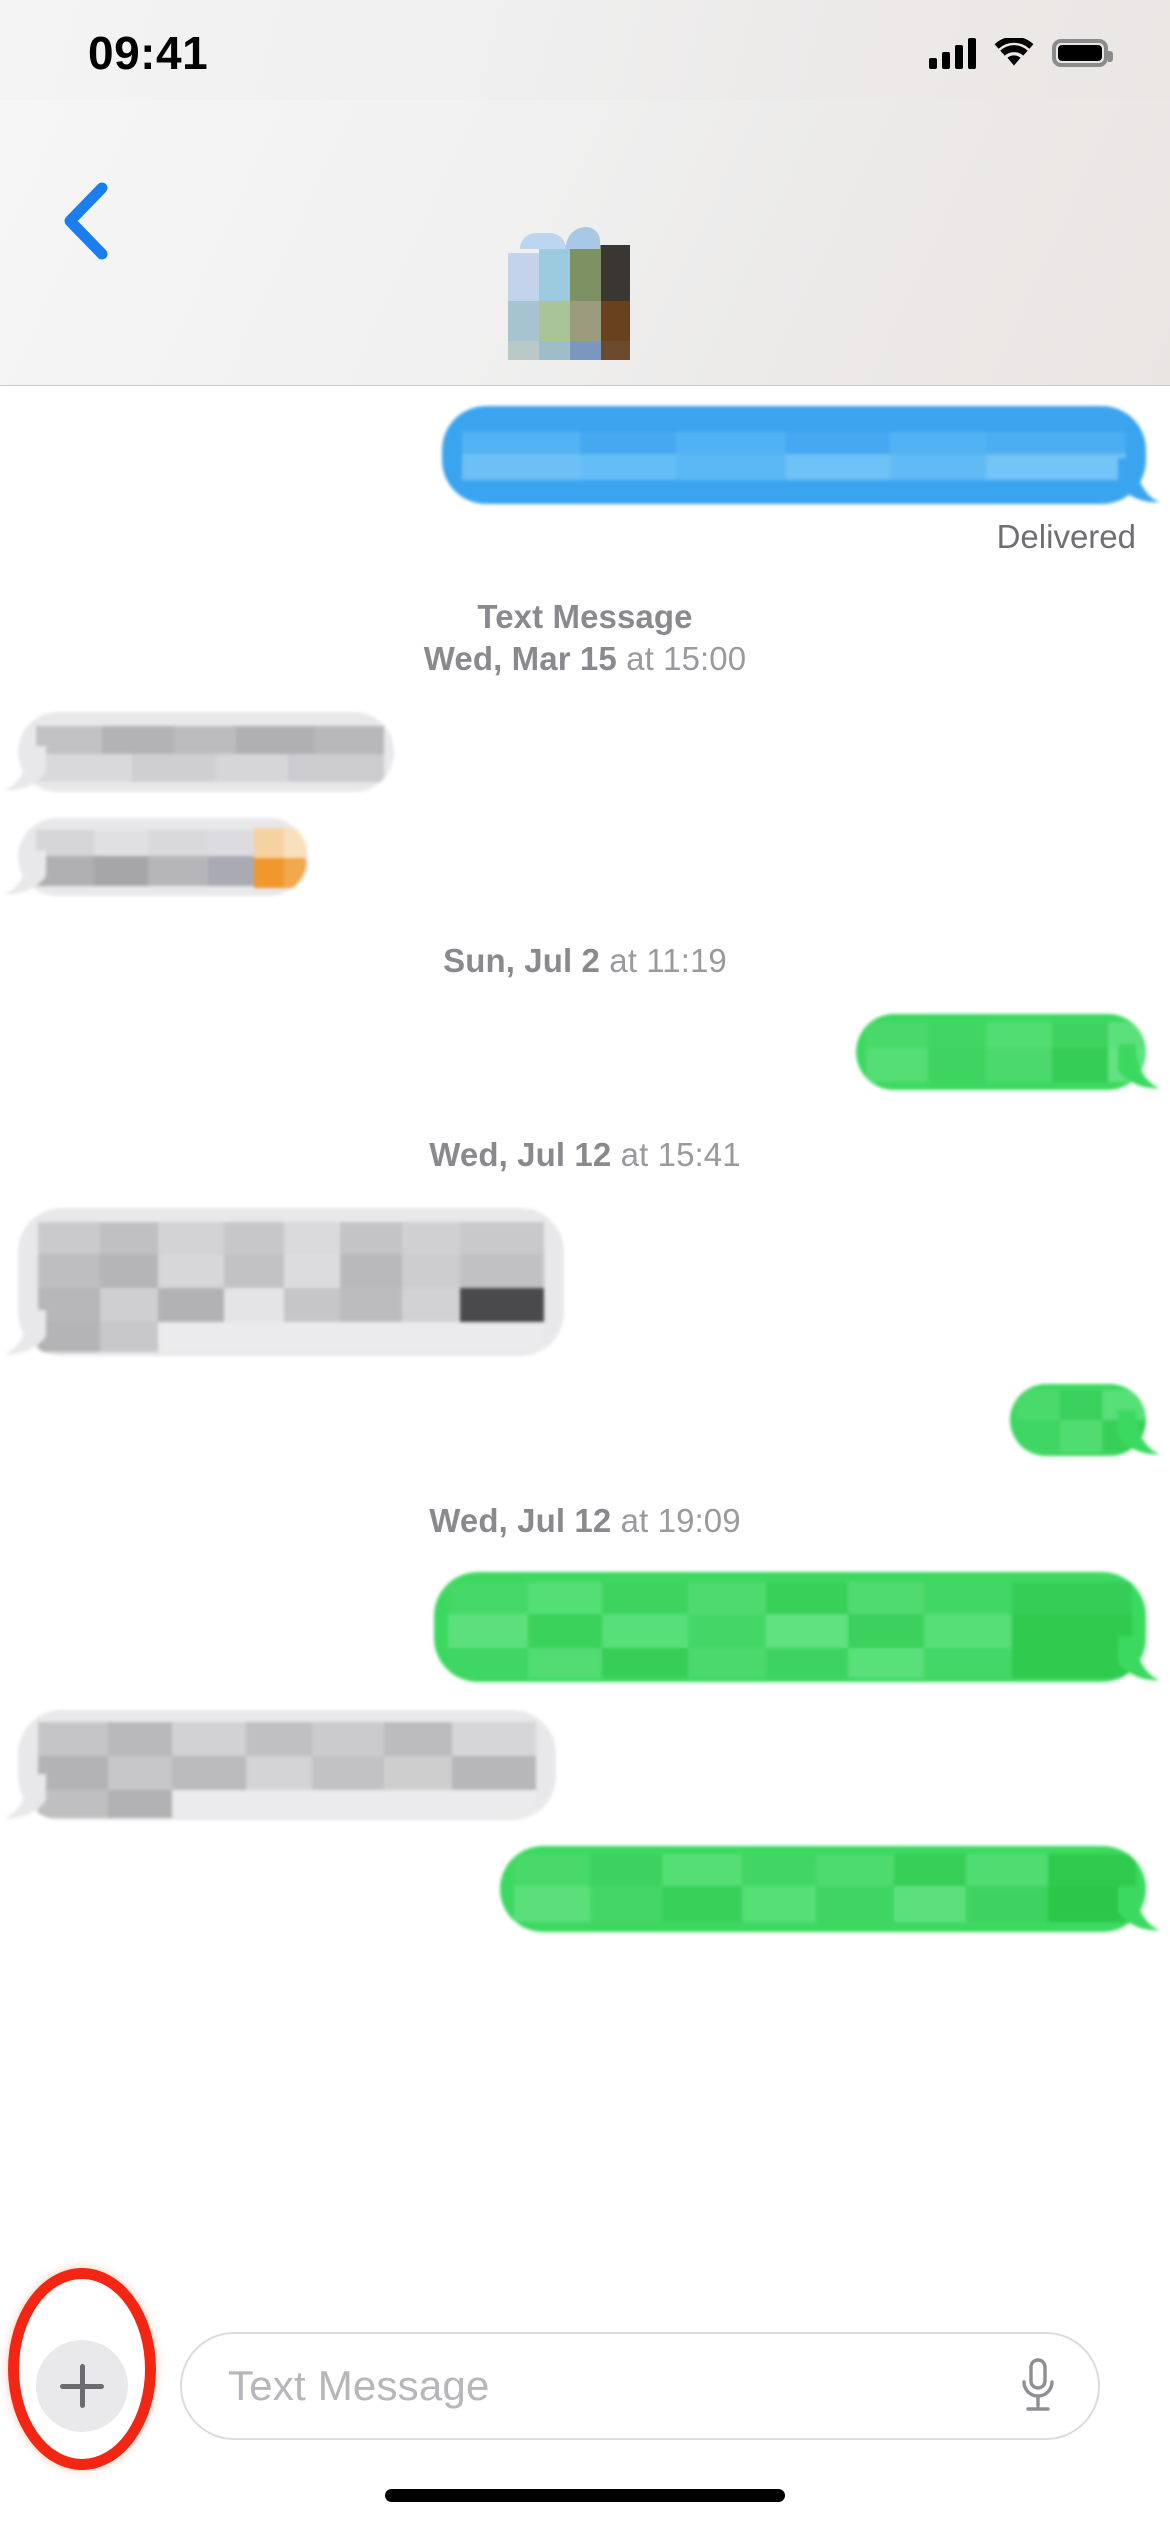  What do you see at coordinates (521, 960) in the screenshot?
I see `timestamp-date: Sun, Jul 2` at bounding box center [521, 960].